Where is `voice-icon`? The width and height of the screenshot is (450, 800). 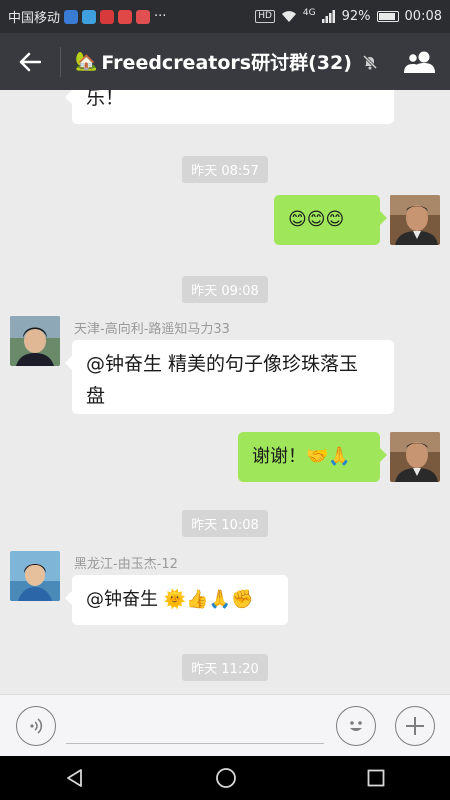 voice-icon is located at coordinates (36, 726).